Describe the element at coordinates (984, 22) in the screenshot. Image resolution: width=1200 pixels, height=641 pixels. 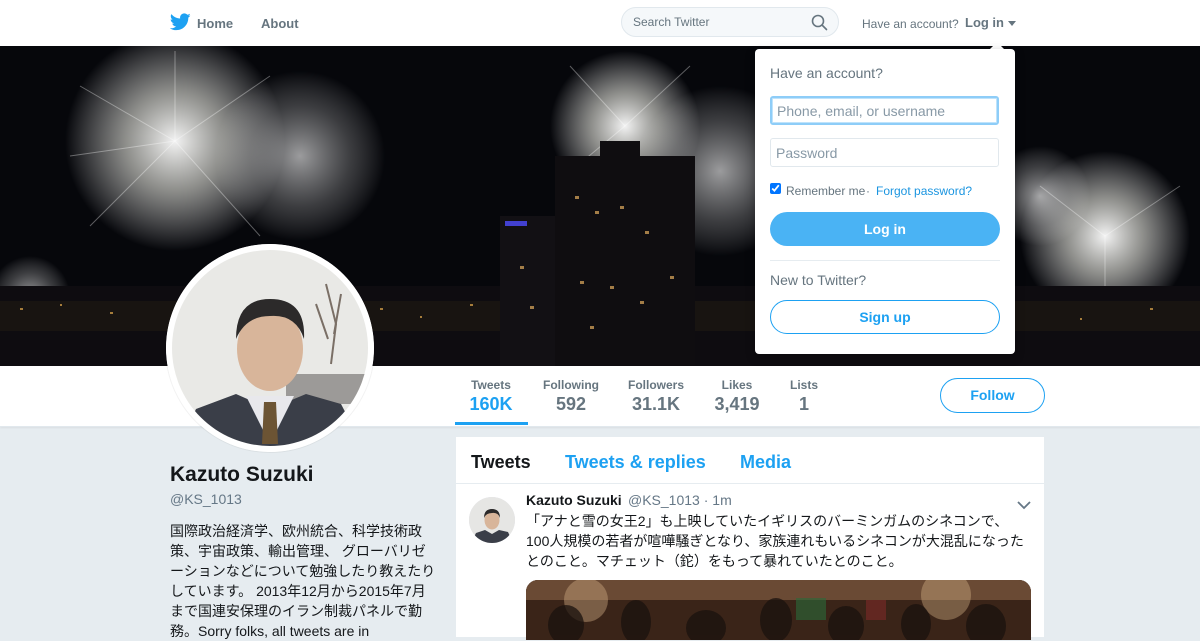
I see `login-menu-toggle: Log in` at that location.